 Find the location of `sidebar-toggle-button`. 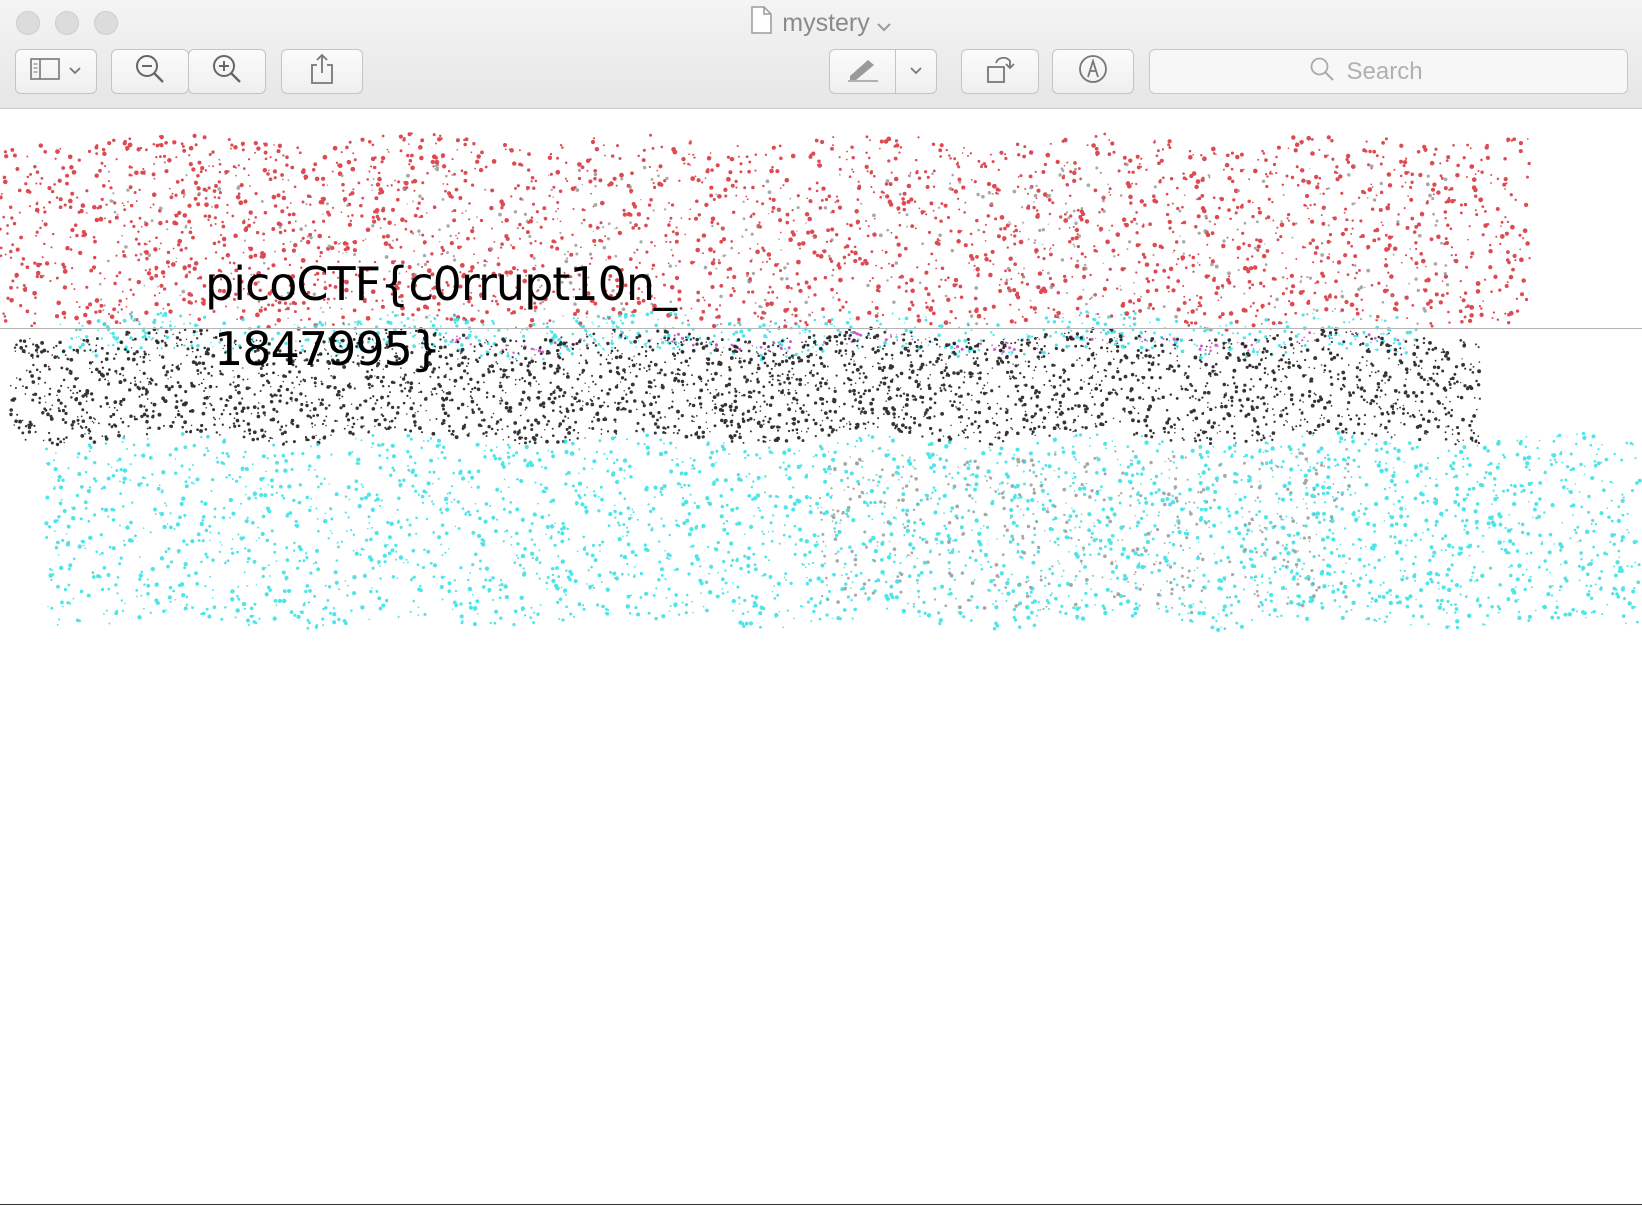

sidebar-toggle-button is located at coordinates (56, 71).